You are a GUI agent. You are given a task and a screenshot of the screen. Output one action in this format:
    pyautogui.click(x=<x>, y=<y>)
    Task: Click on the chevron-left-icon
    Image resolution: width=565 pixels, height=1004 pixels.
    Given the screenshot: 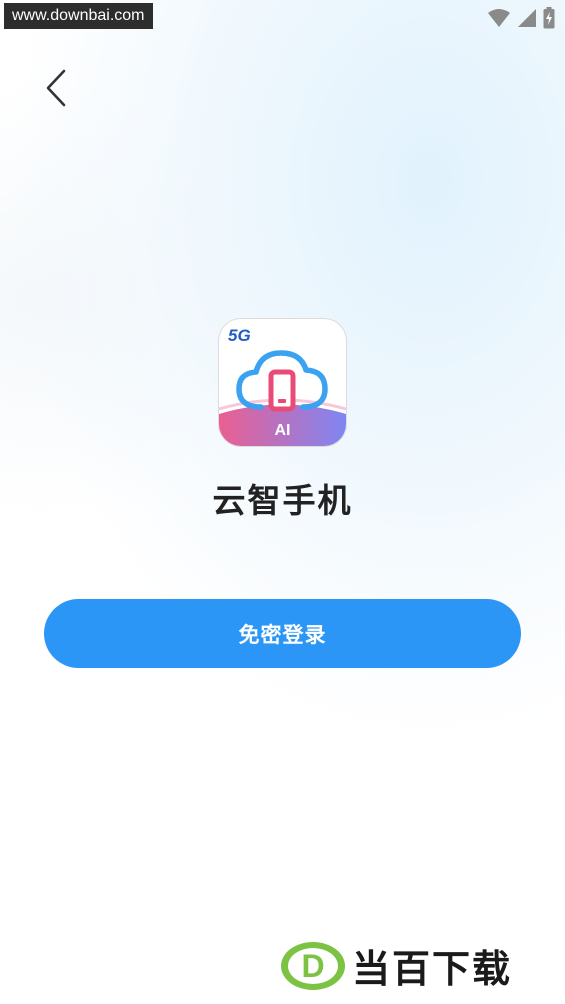 What is the action you would take?
    pyautogui.click(x=56, y=88)
    